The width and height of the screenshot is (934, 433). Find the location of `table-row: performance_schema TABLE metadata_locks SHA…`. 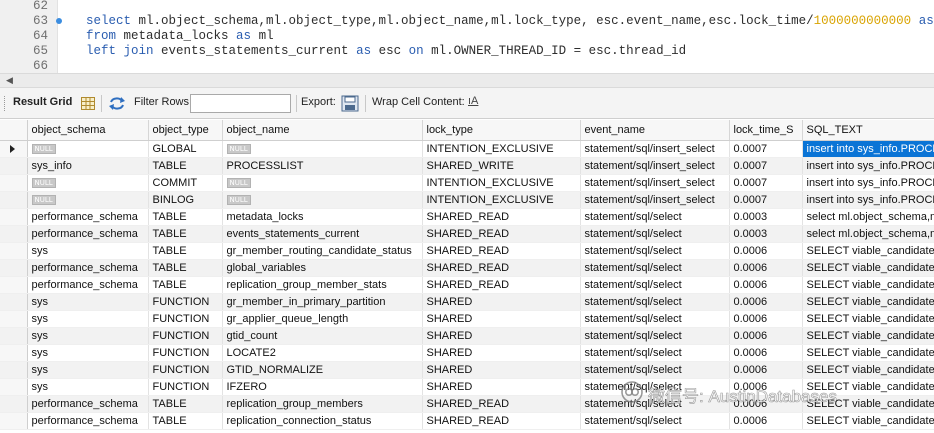

table-row: performance_schema TABLE metadata_locks SHA… is located at coordinates (467, 217).